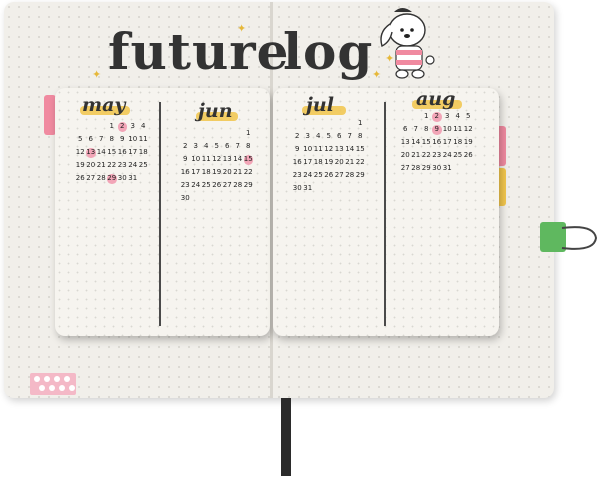 Image resolution: width=600 pixels, height=477 pixels. I want to click on month-jun: jun, so click(215, 111).